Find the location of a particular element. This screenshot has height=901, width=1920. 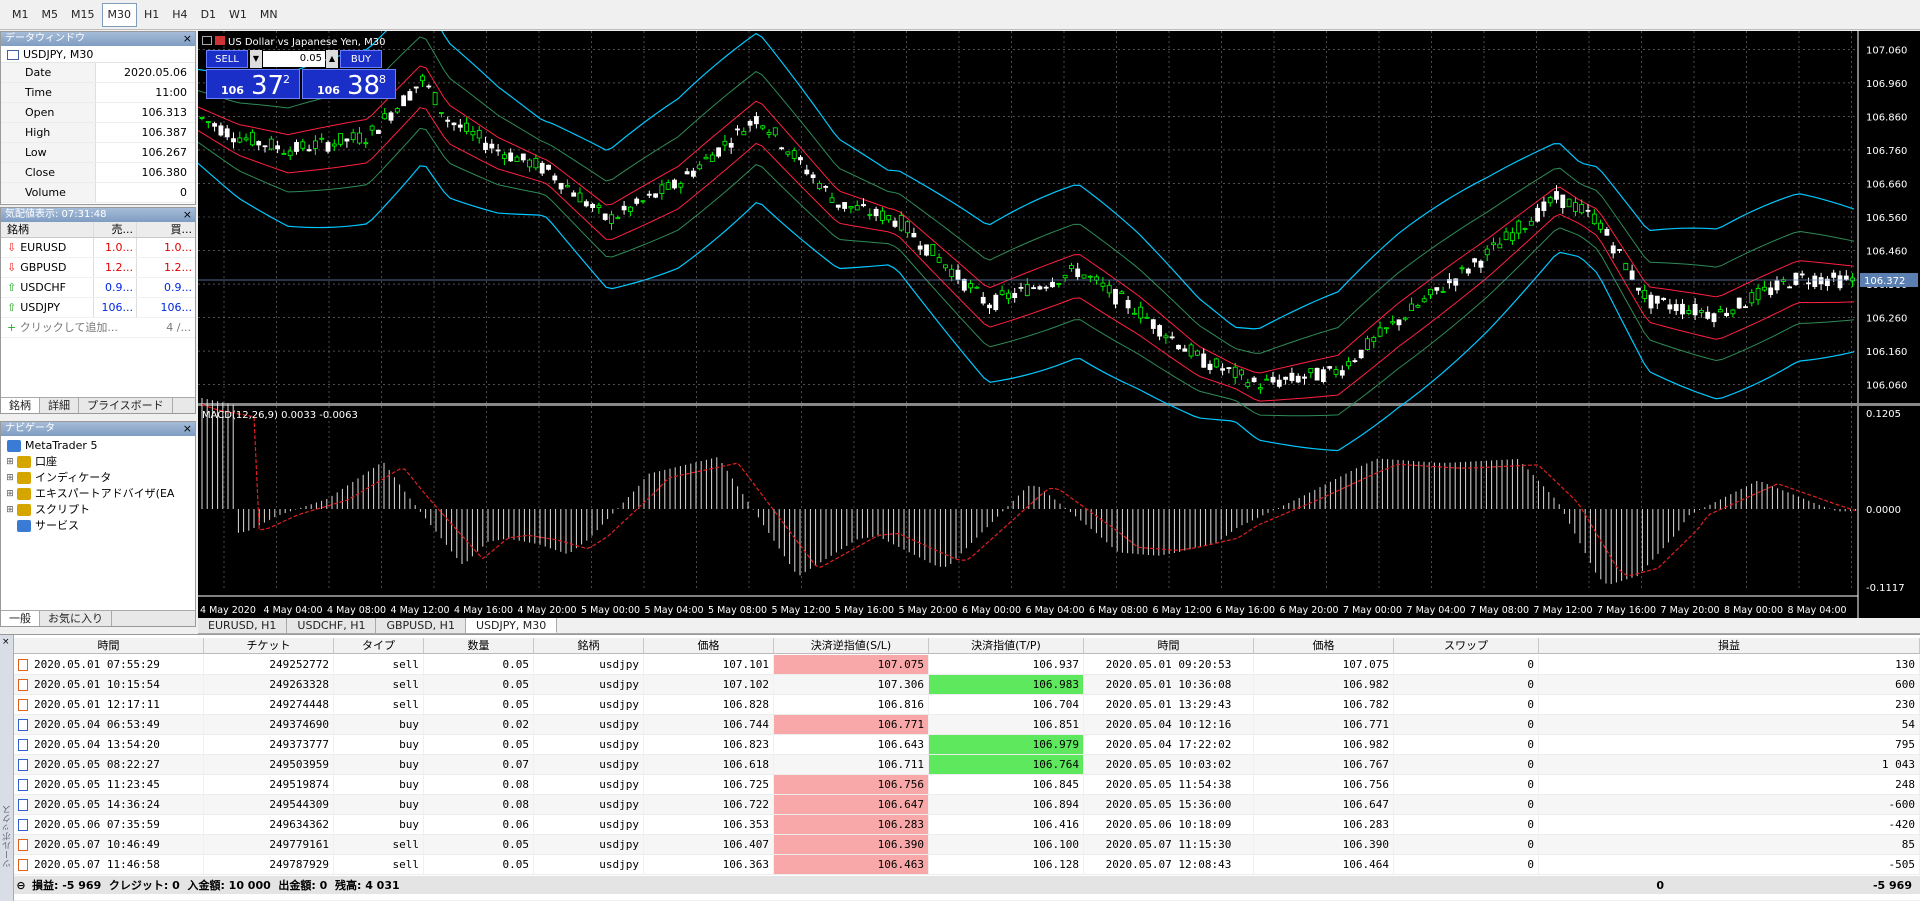

col-header: チケット is located at coordinates (269, 645).